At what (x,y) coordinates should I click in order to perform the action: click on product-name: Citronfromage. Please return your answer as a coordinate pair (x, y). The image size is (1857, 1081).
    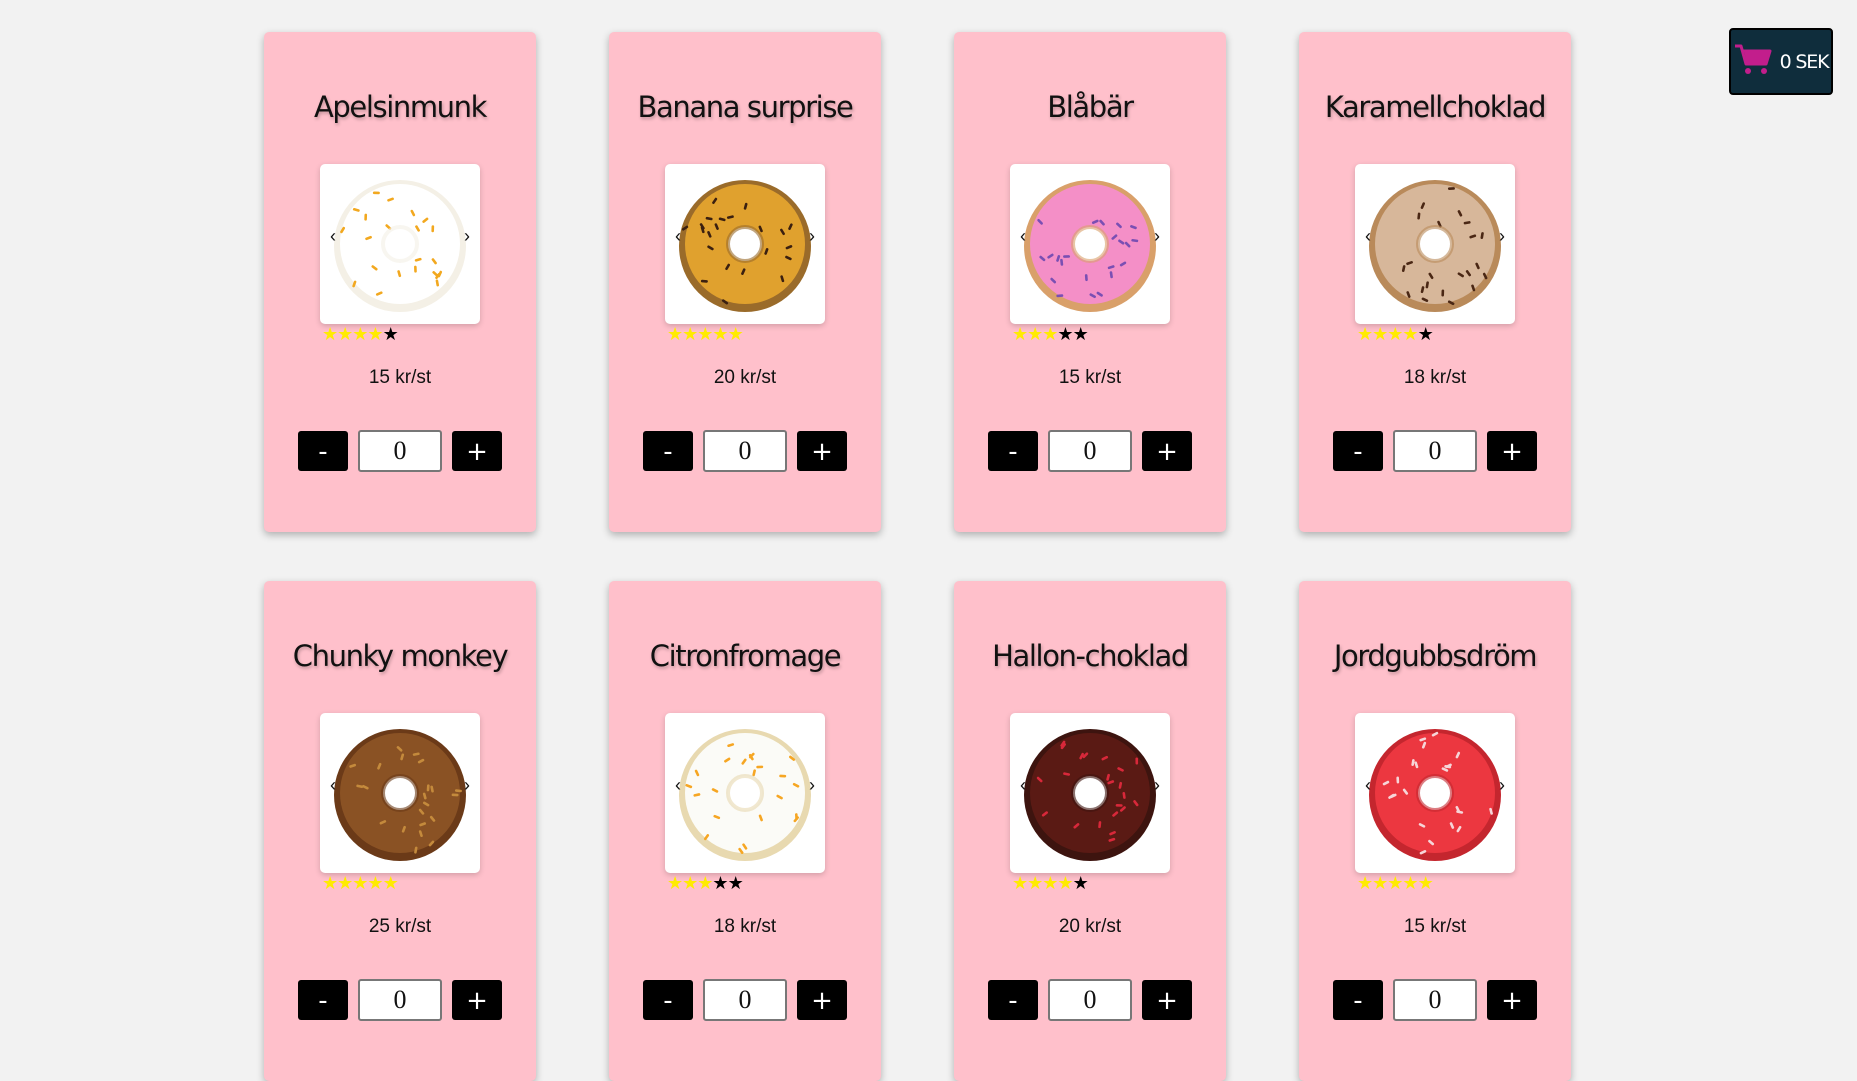
    Looking at the image, I should click on (745, 656).